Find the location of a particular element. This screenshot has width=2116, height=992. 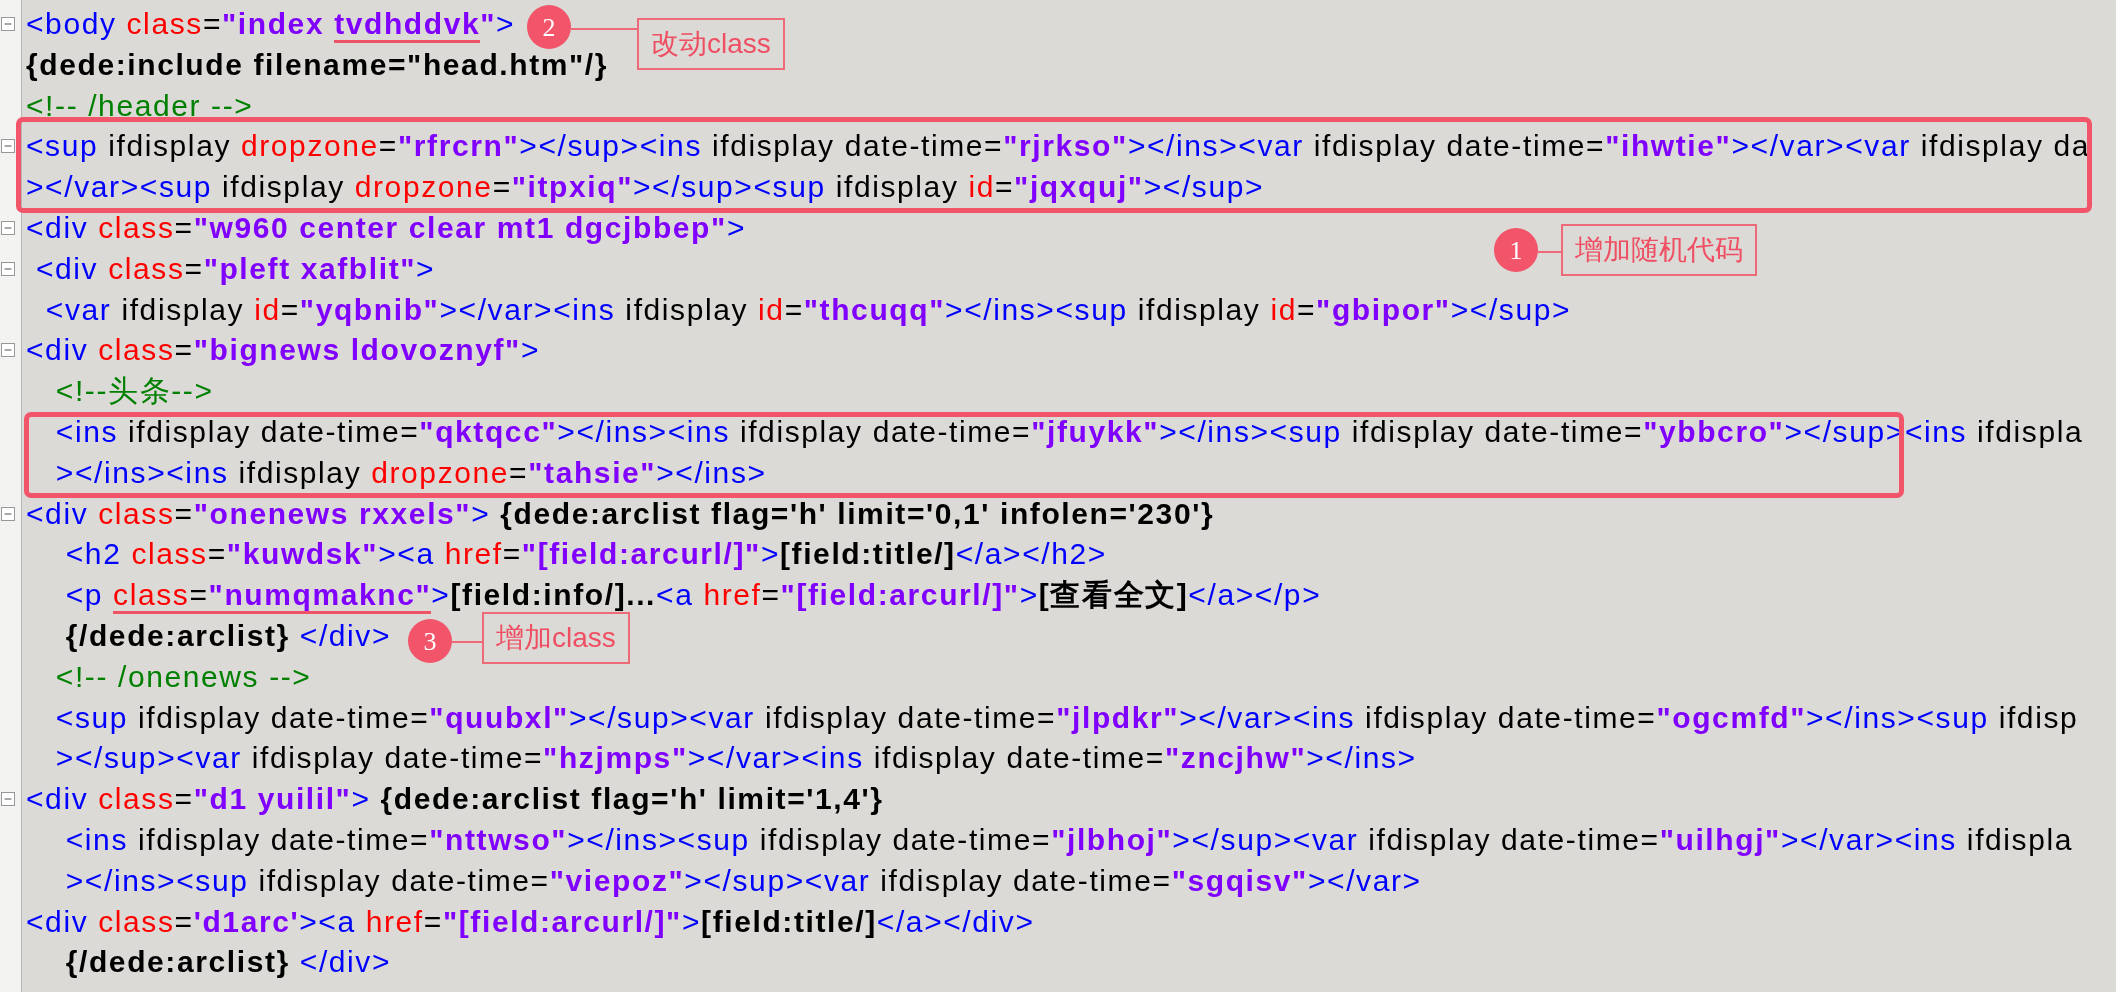

code-line: <div class="d1 yuilil"> {dede:arclist flag='h' limit='1,4'} is located at coordinates (455, 799).